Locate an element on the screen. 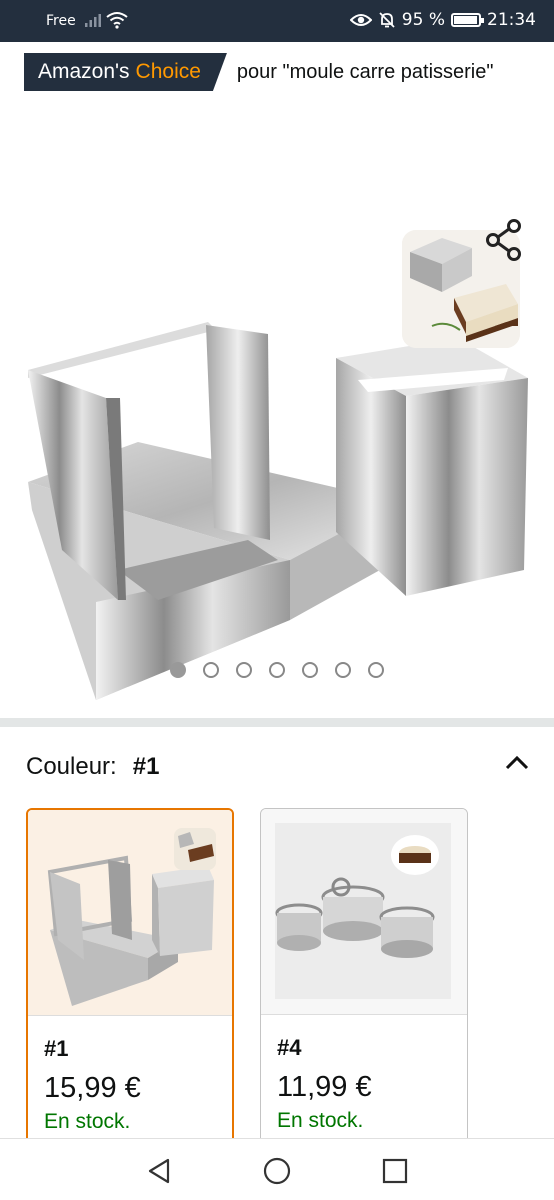  share-icon is located at coordinates (505, 240).